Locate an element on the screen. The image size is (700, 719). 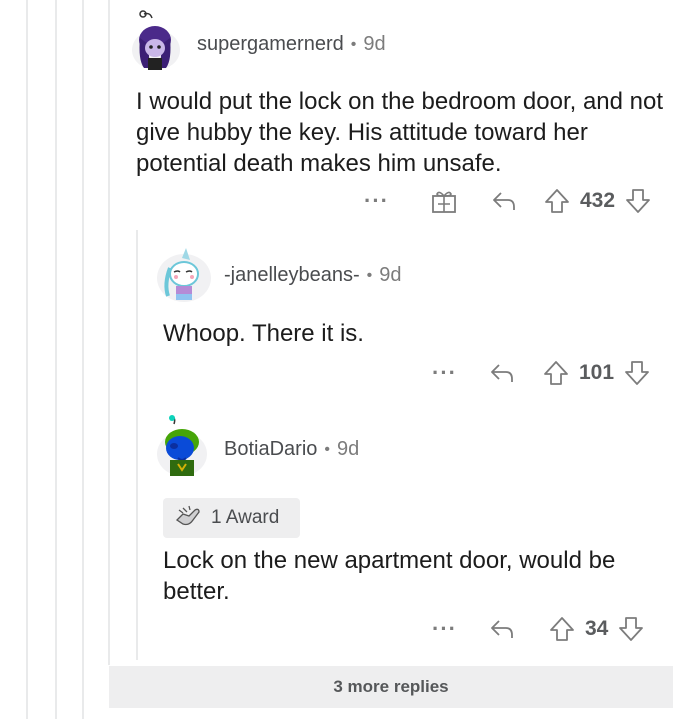
username: BotiaDario is located at coordinates (270, 449).